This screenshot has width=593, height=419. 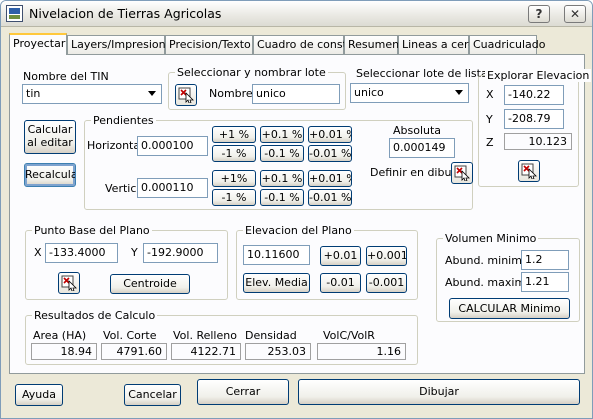 I want to click on absoluta-input: 0.000149, so click(x=422, y=148).